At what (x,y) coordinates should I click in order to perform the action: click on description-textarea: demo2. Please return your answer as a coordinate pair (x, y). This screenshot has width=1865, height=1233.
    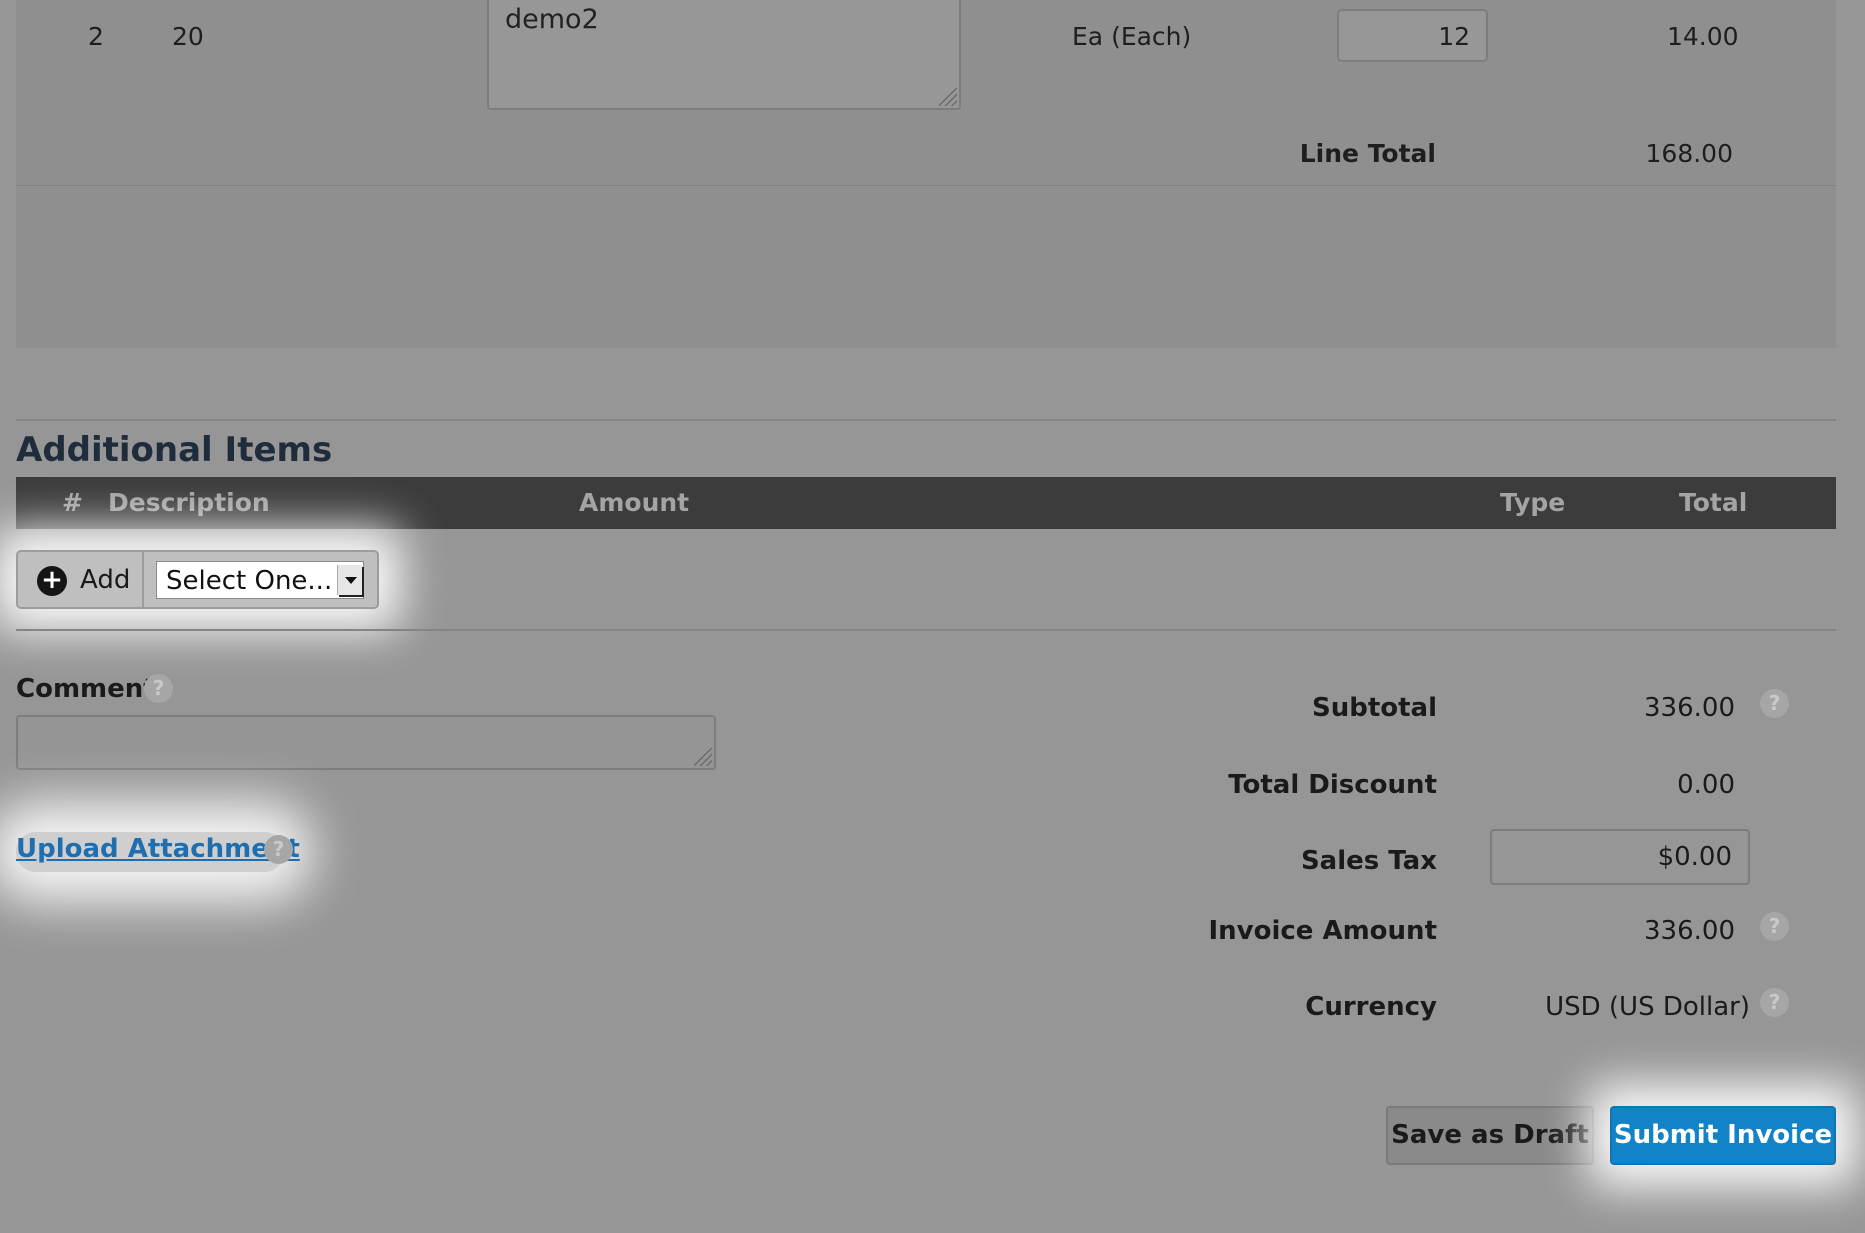
    Looking at the image, I should click on (724, 55).